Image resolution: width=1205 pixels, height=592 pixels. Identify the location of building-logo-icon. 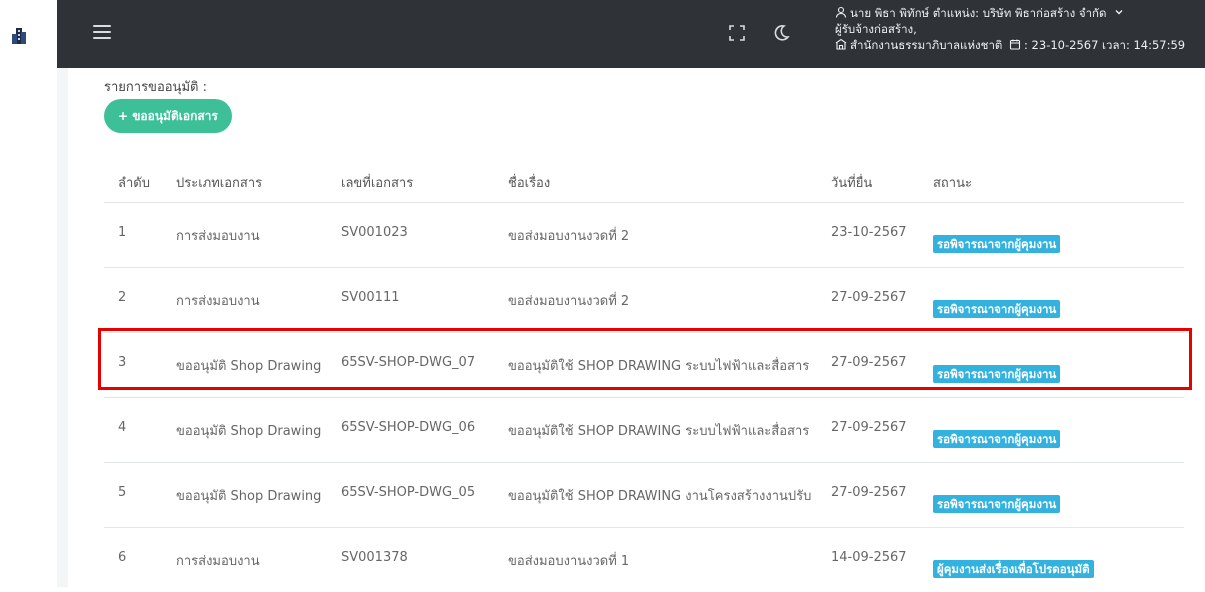
(19, 36).